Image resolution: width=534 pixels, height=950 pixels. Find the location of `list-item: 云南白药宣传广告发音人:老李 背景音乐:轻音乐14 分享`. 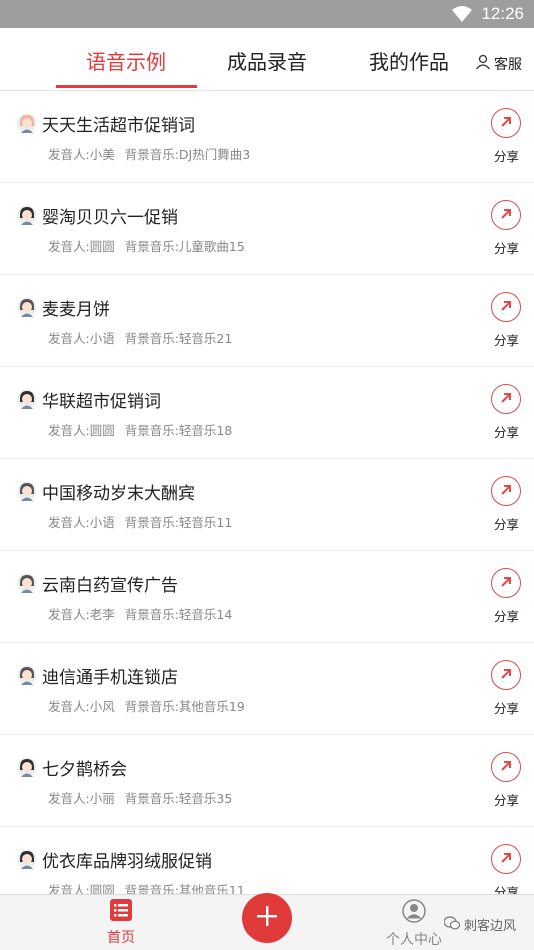

list-item: 云南白药宣传广告发音人:老李 背景音乐:轻音乐14 分享 is located at coordinates (267, 597).